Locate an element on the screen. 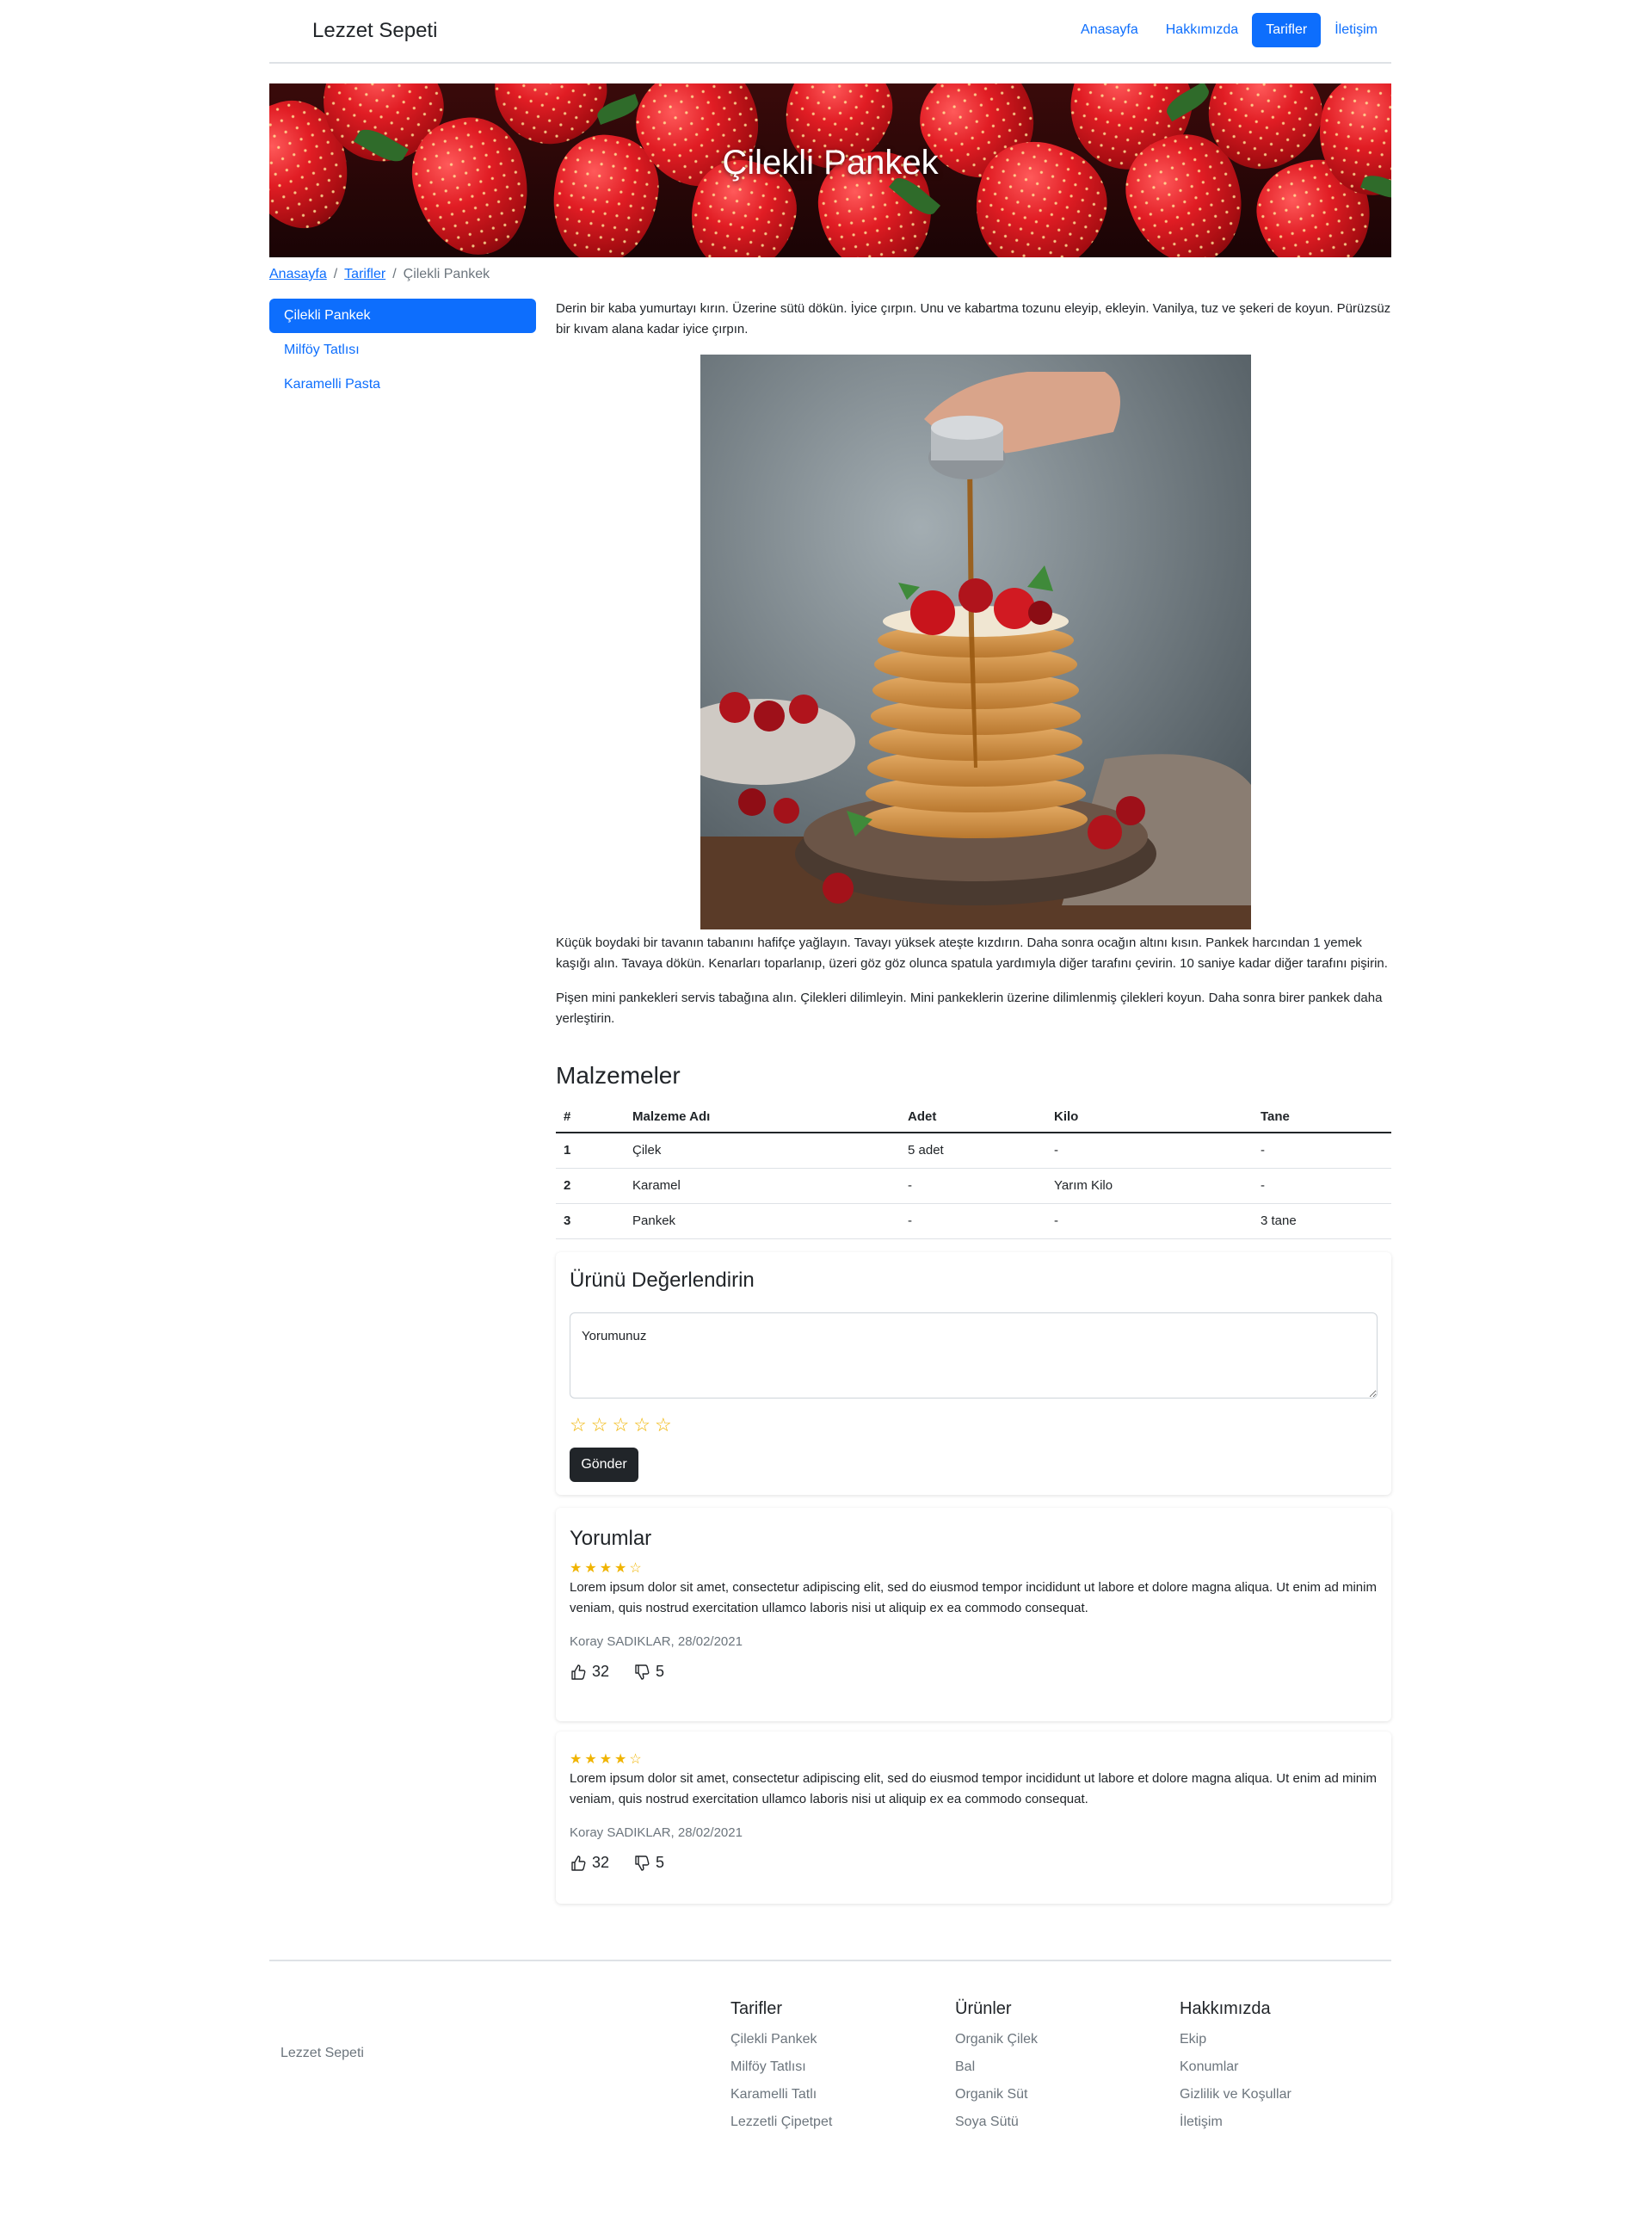  footer-link: Konumlar is located at coordinates (1235, 2067).